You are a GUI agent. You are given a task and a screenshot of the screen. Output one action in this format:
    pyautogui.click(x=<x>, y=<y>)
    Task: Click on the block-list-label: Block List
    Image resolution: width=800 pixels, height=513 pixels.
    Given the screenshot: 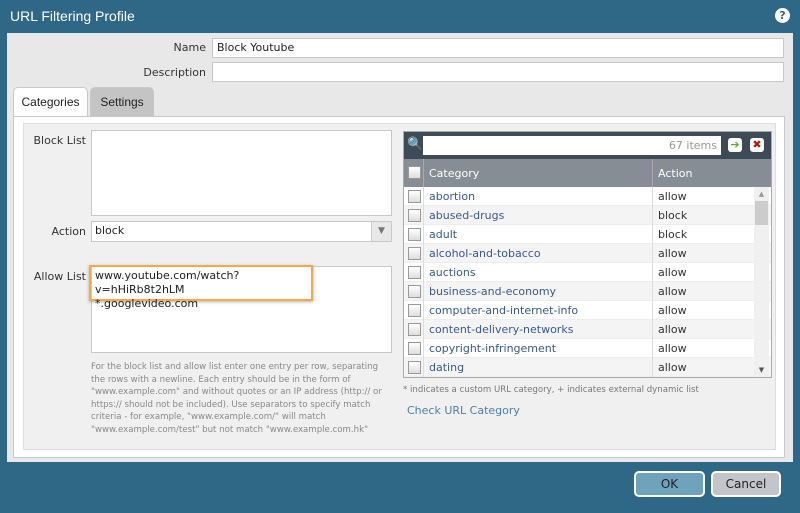 What is the action you would take?
    pyautogui.click(x=59, y=140)
    